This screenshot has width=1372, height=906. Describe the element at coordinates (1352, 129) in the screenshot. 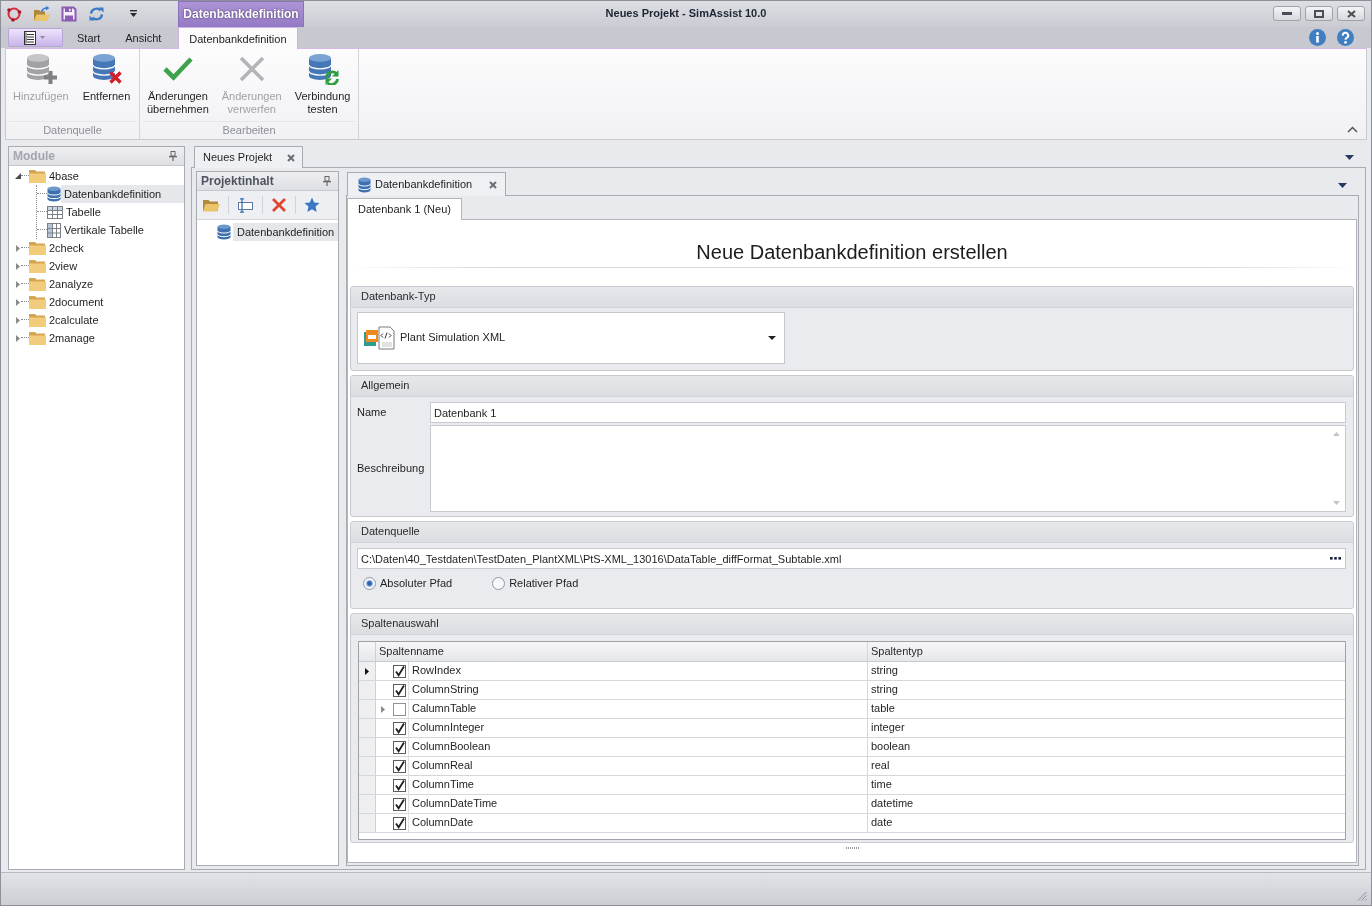

I see `collapse-ribbon-icon` at that location.